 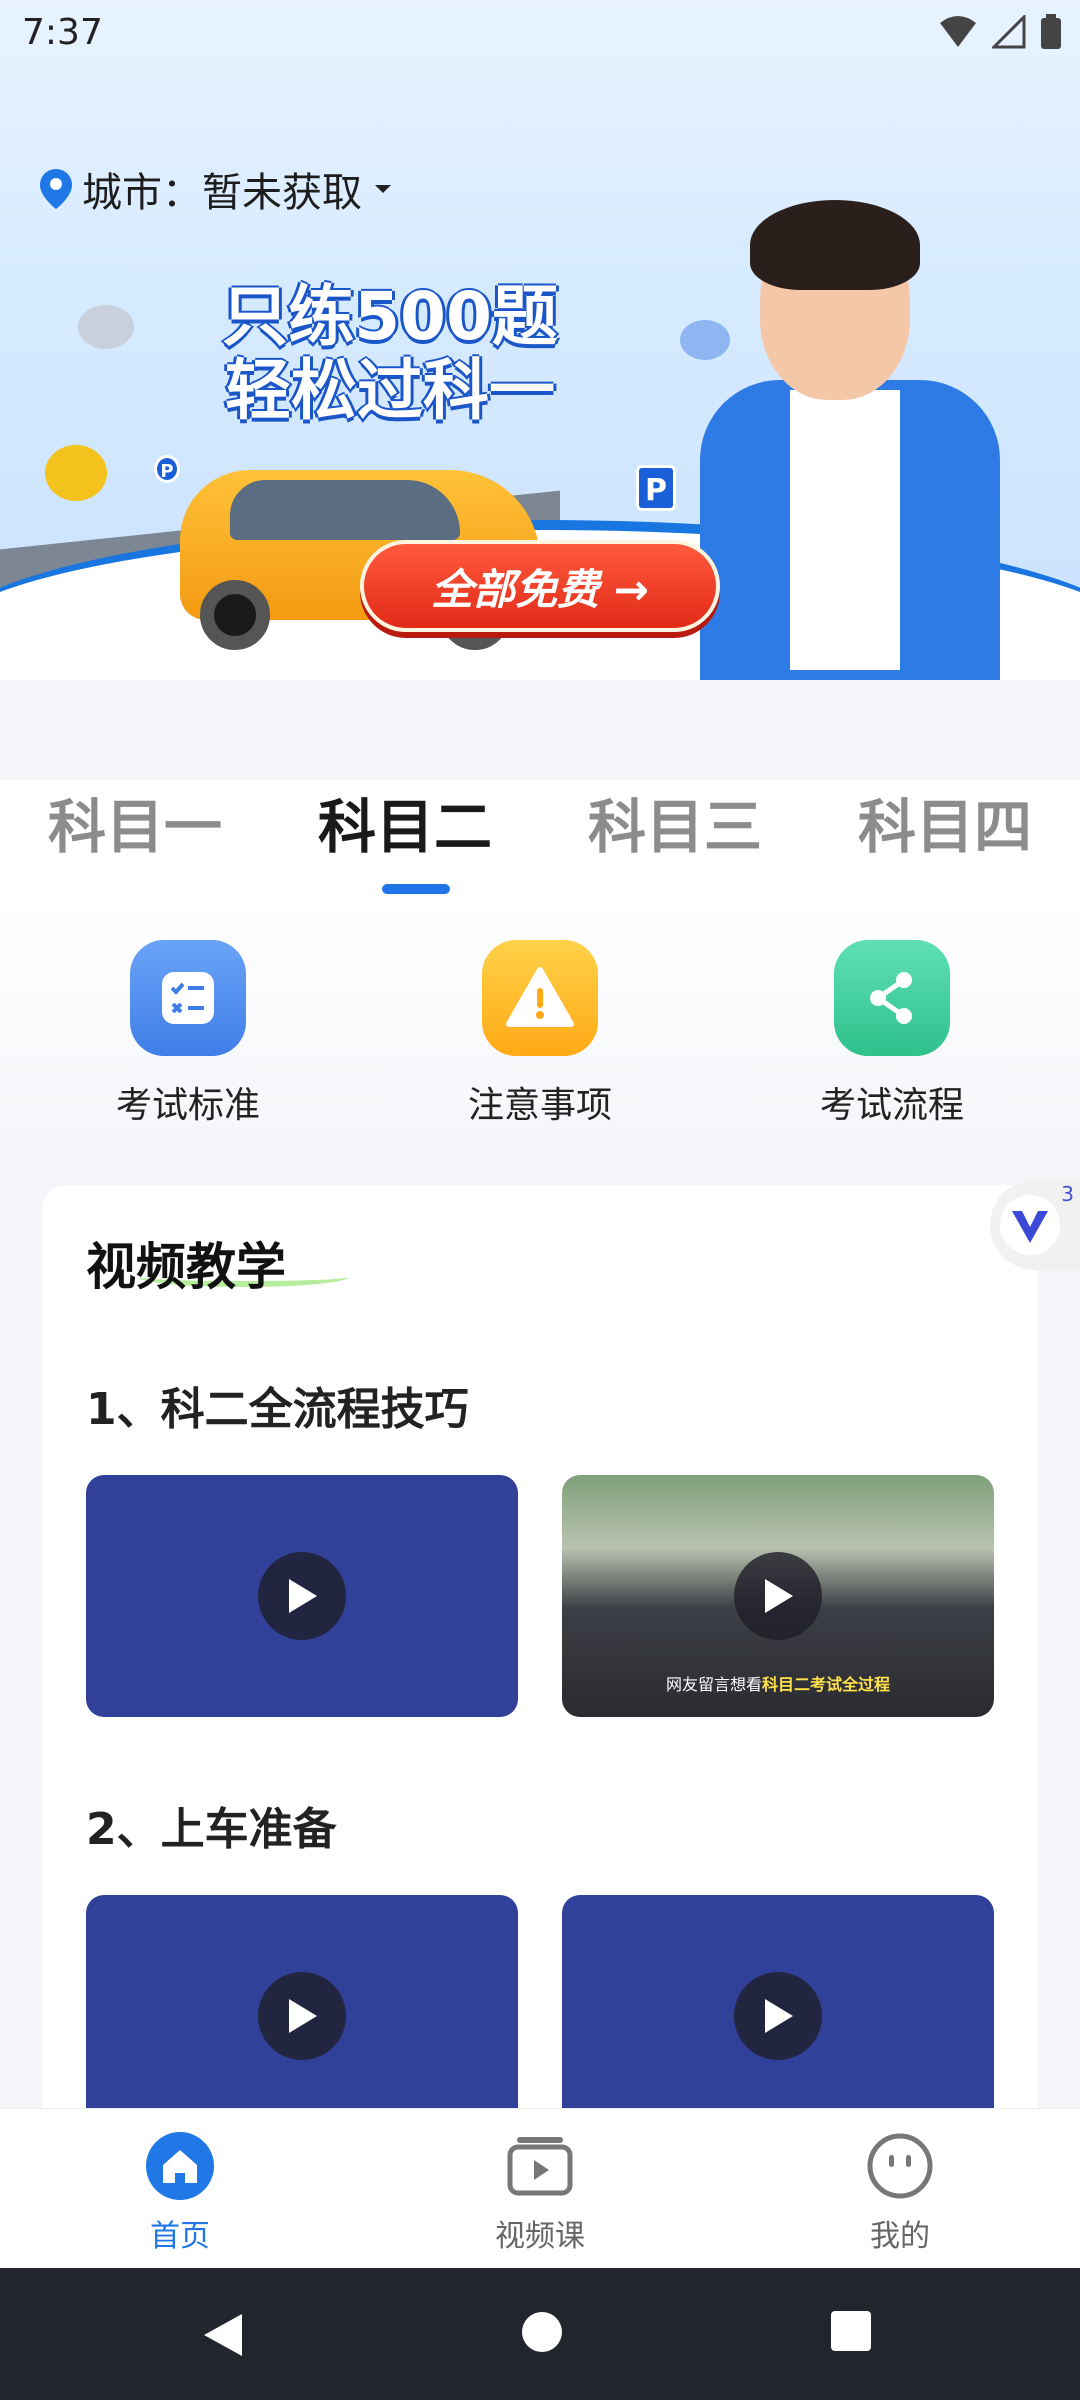 What do you see at coordinates (540, 586) in the screenshot?
I see `all-free-button: 全部免费 →` at bounding box center [540, 586].